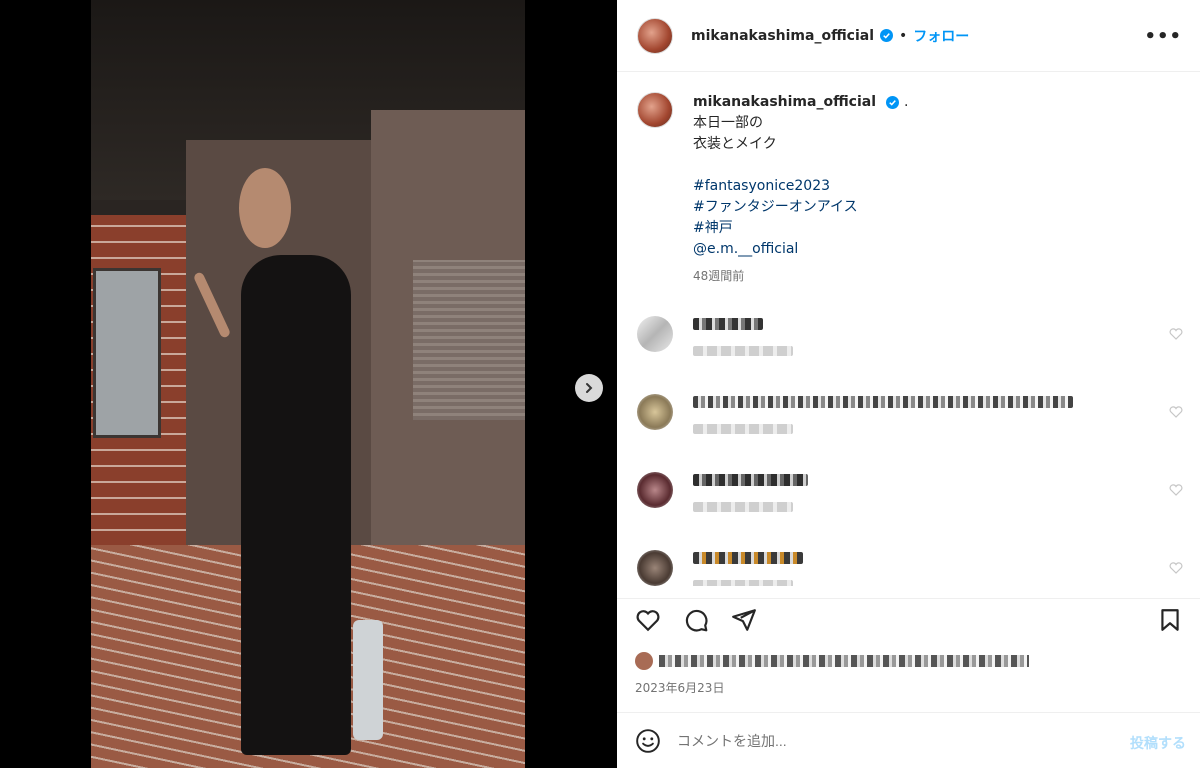 The height and width of the screenshot is (768, 1200). I want to click on next-photo-button, so click(589, 388).